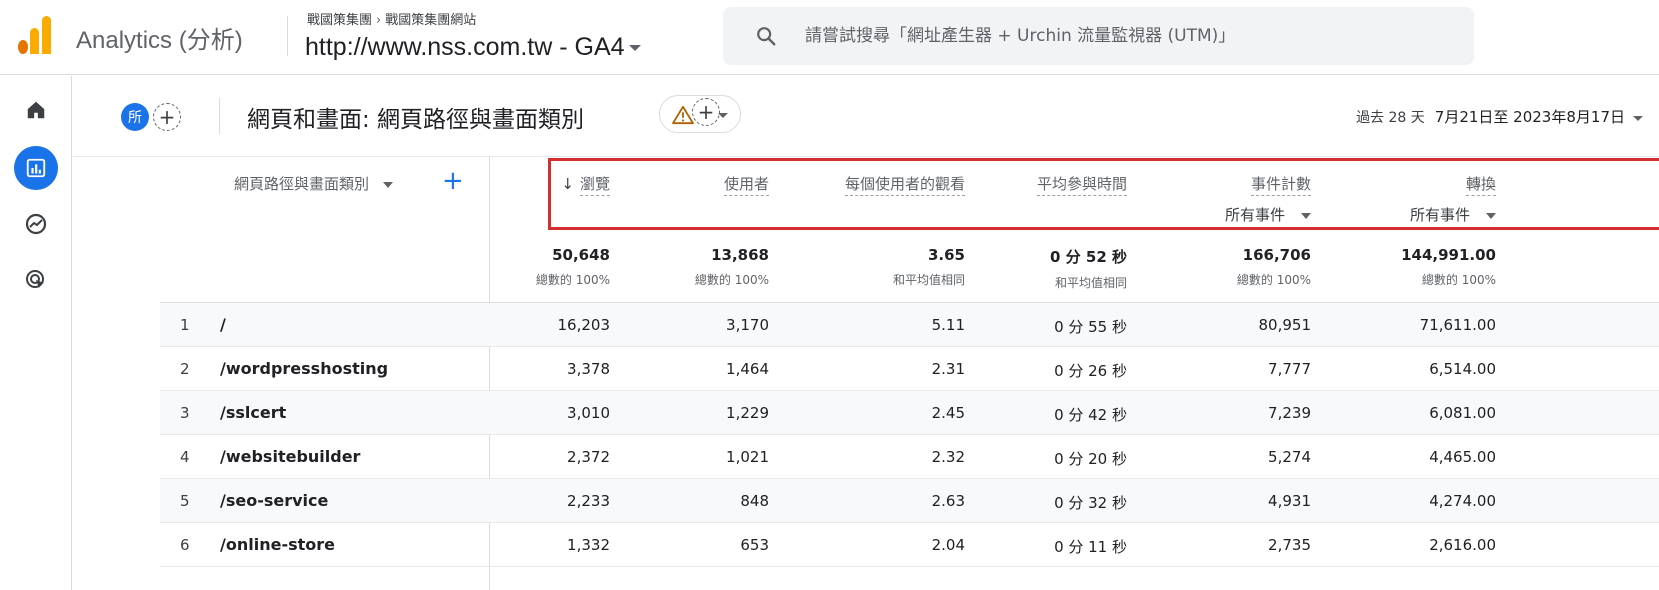 The height and width of the screenshot is (590, 1659). Describe the element at coordinates (36, 333) in the screenshot. I see `left-nav-rail` at that location.